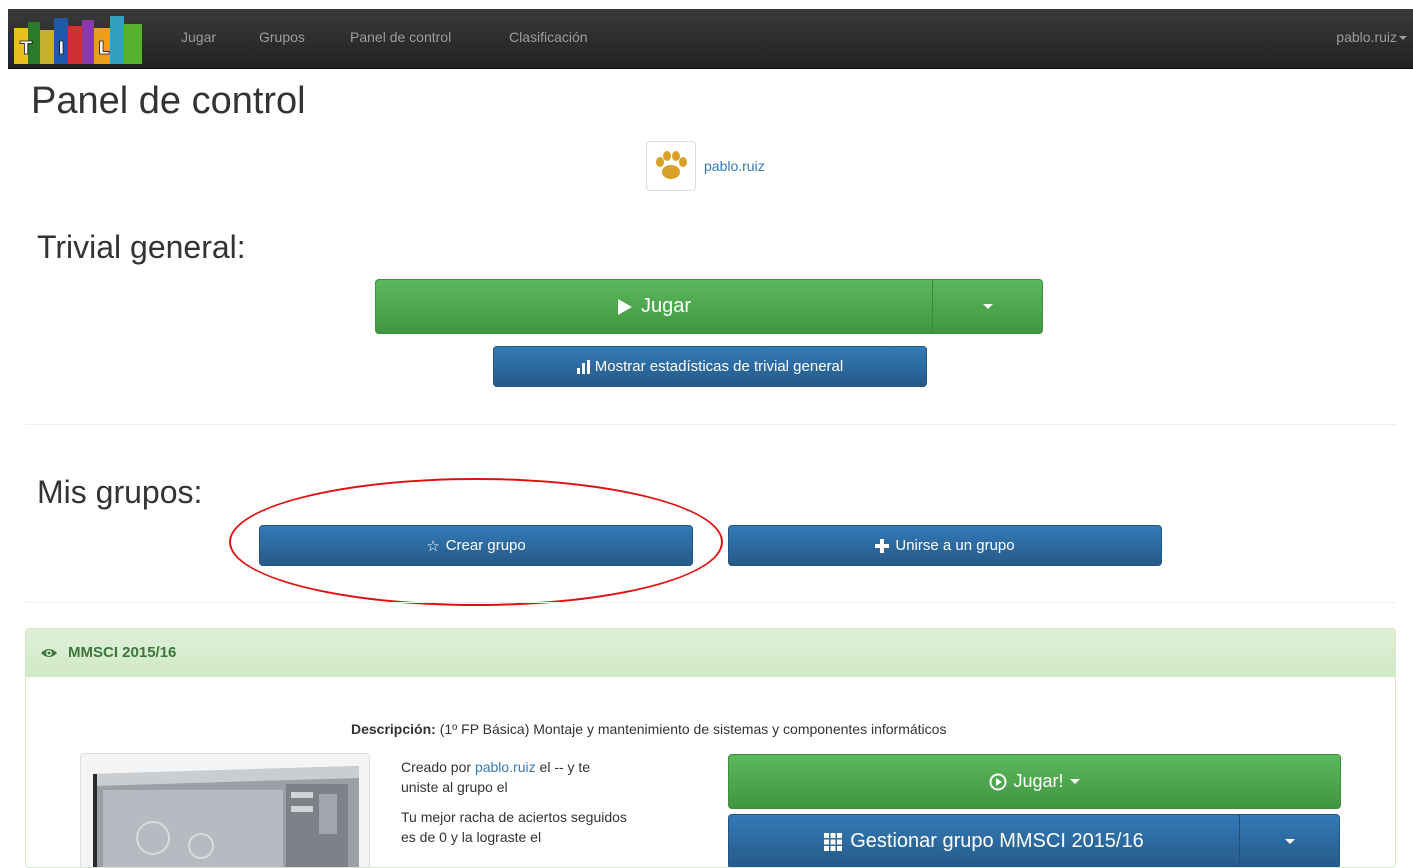 This screenshot has width=1413, height=868. I want to click on nav-link-clasificacion: Clasificación, so click(548, 37).